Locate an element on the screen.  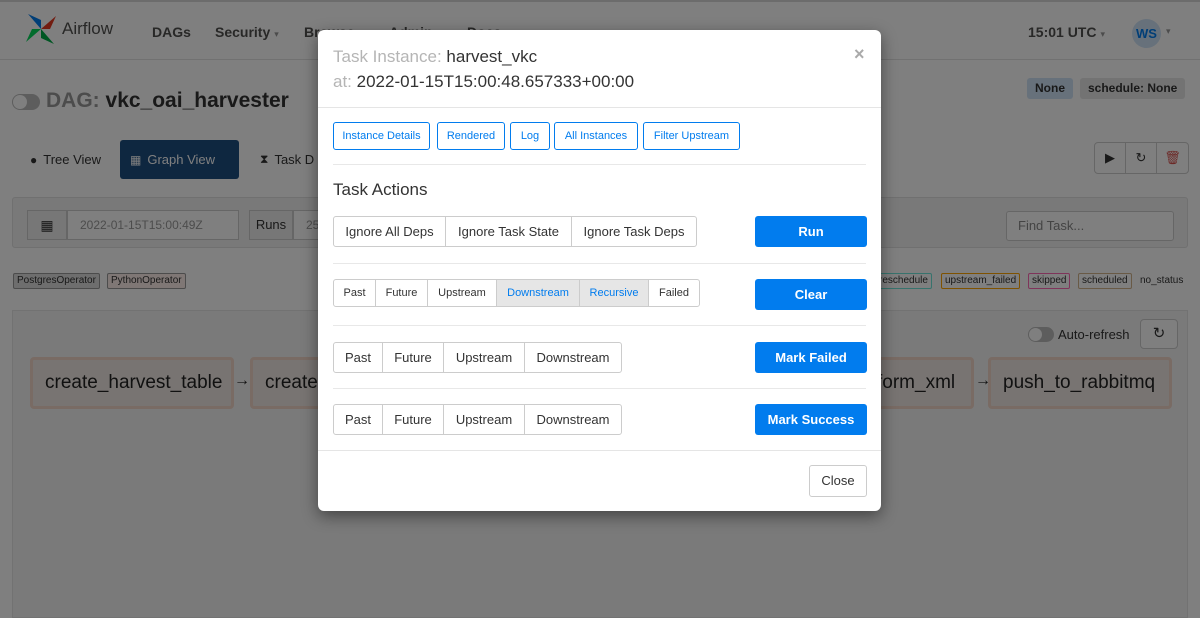
mark-success-options-group: Past Future Upstream Downstream is located at coordinates (477, 419).